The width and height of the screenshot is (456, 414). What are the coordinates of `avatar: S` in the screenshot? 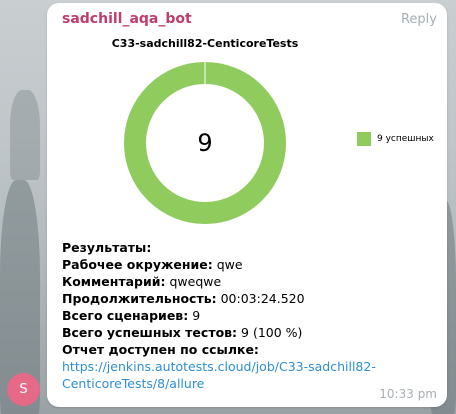 It's located at (23, 389).